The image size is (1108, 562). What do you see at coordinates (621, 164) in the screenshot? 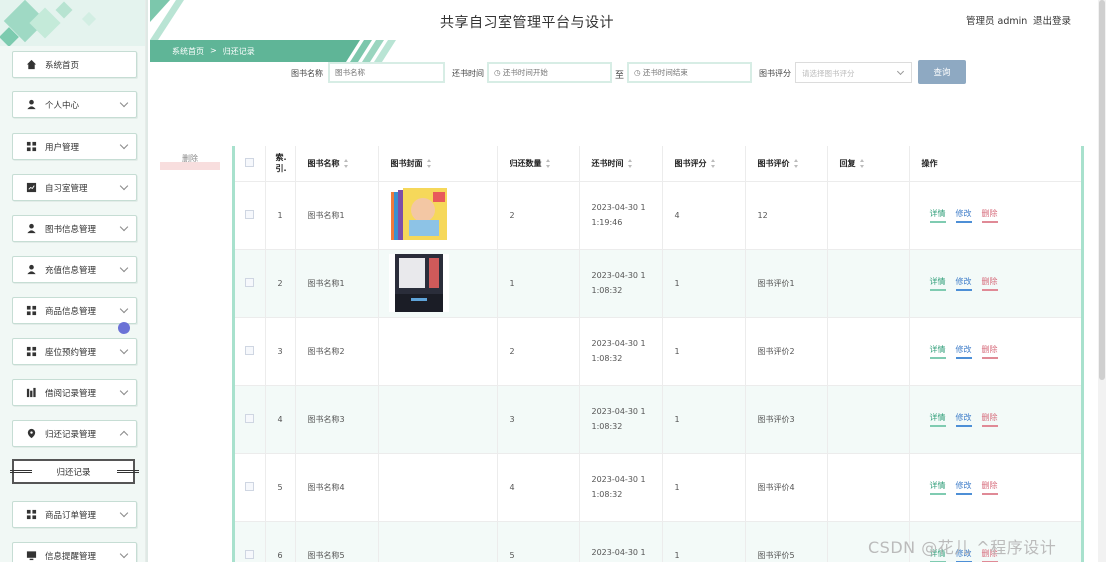
I see `column-header-5: 还书时间` at bounding box center [621, 164].